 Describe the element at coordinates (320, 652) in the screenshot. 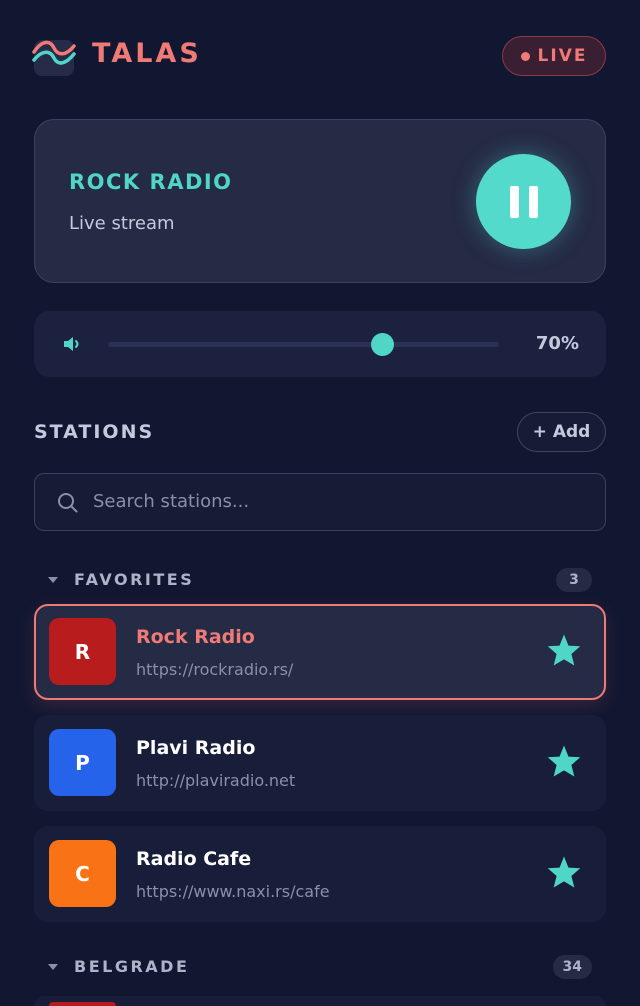

I see `station-item-rock-radio: R Rock Radio https://rockradio.rs/` at that location.